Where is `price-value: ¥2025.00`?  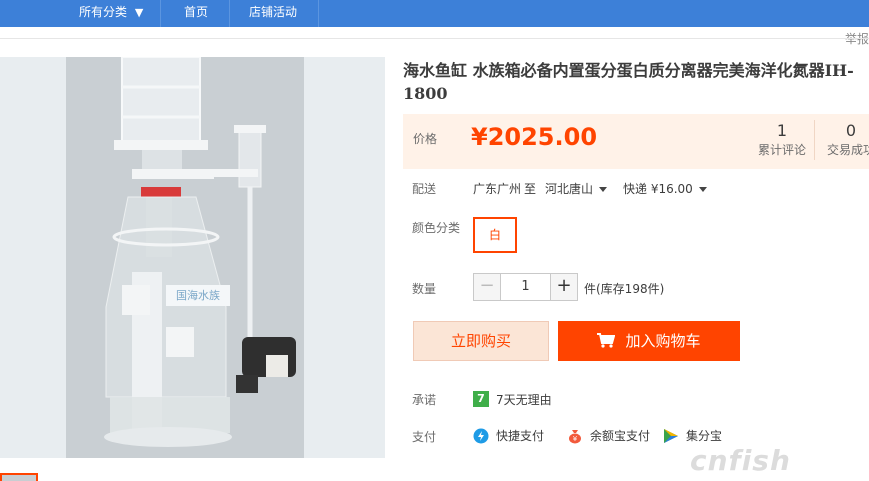
price-value: ¥2025.00 is located at coordinates (534, 137).